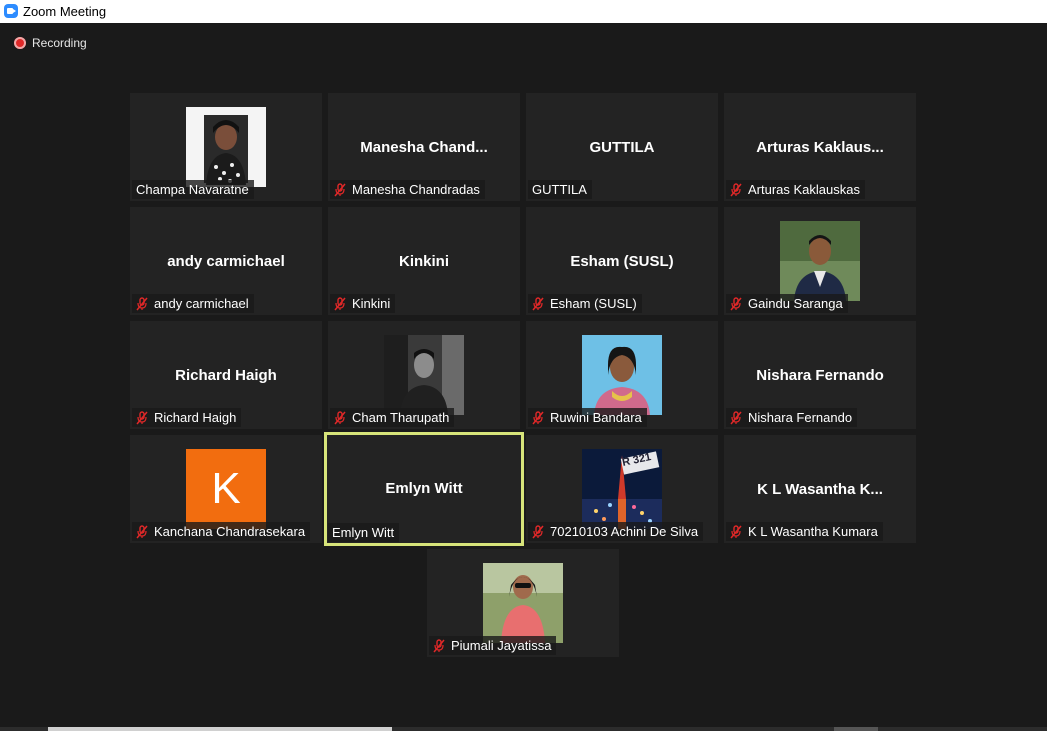 This screenshot has height=731, width=1047. I want to click on participant-name: GUTTILA, so click(559, 189).